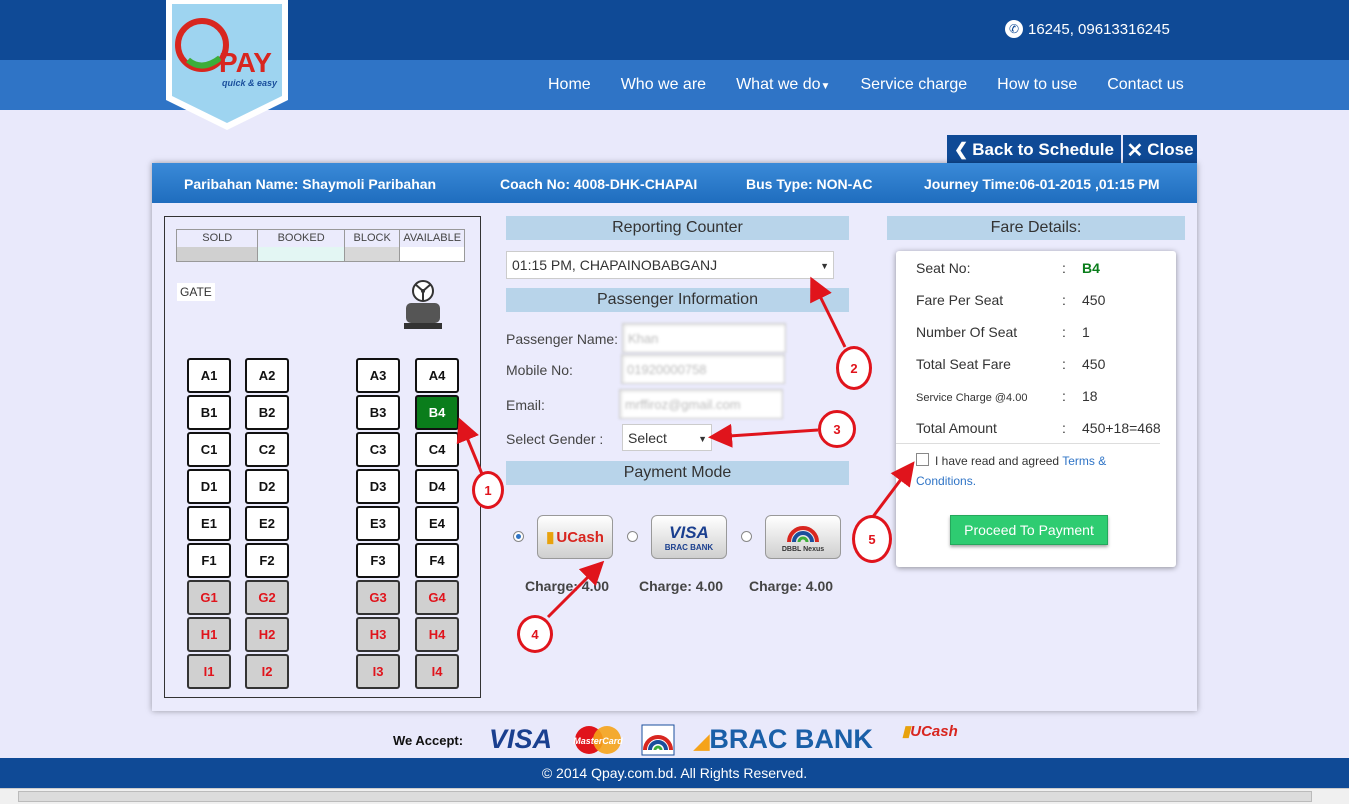  Describe the element at coordinates (872, 539) in the screenshot. I see `annotation-5: 5` at that location.